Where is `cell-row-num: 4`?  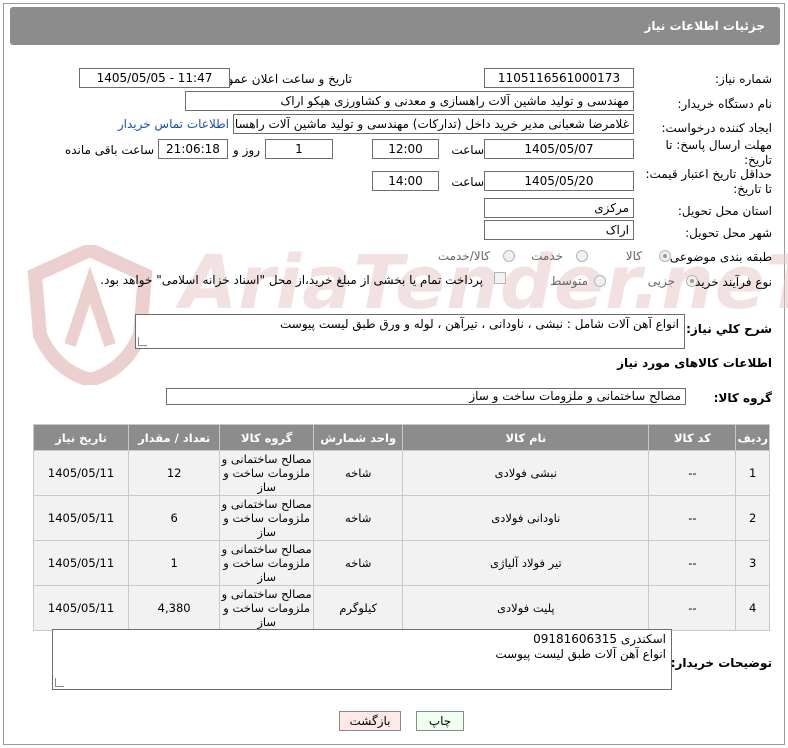
cell-row-num: 4 is located at coordinates (752, 608).